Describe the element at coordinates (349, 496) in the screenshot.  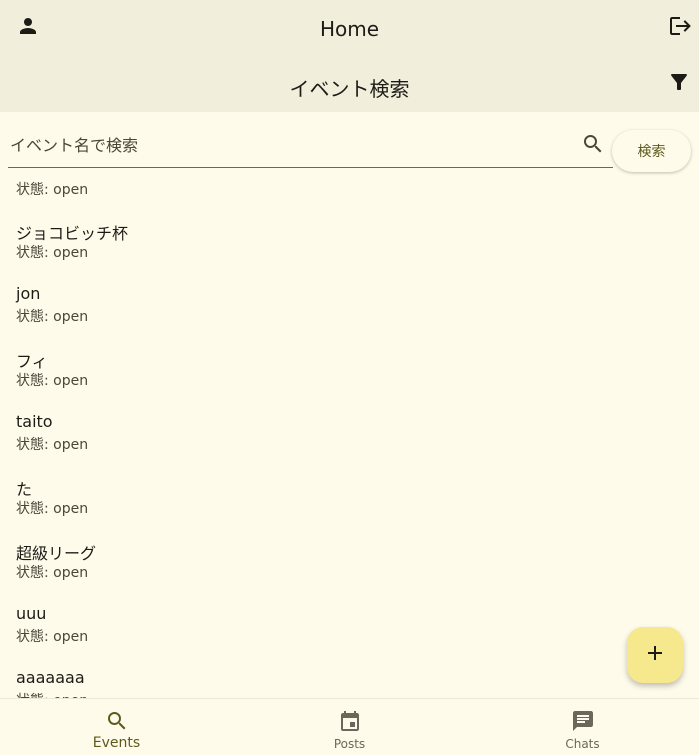
I see `list-item: た 状態: open` at that location.